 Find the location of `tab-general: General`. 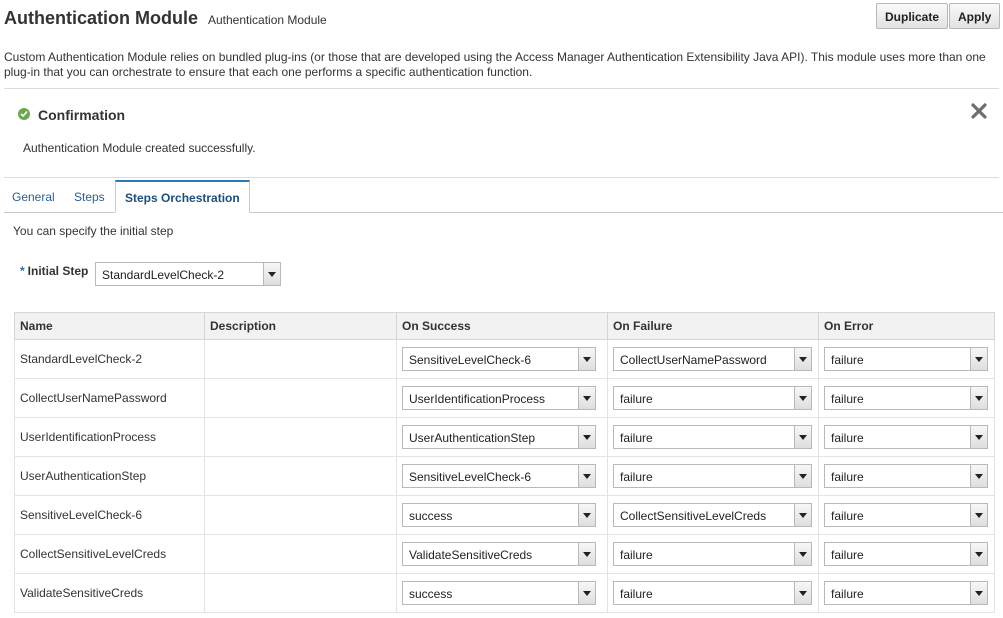

tab-general: General is located at coordinates (33, 196).